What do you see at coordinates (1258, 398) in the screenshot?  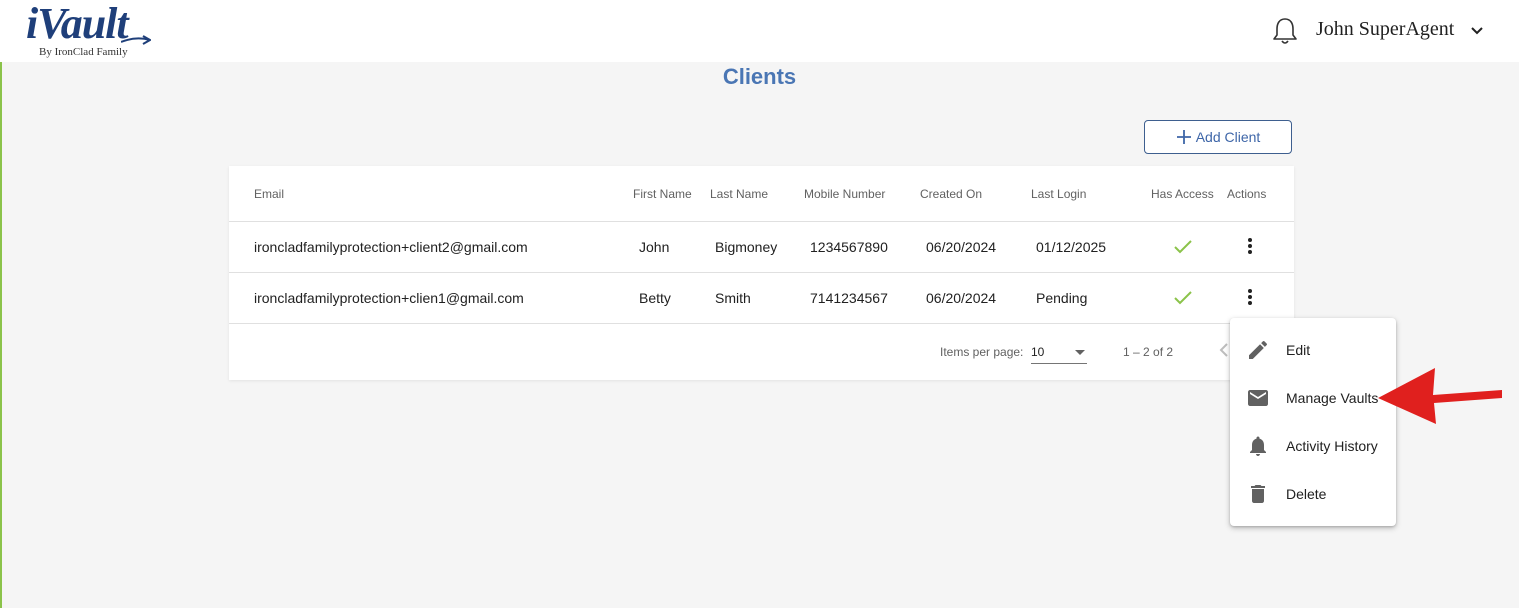 I see `mail-icon` at bounding box center [1258, 398].